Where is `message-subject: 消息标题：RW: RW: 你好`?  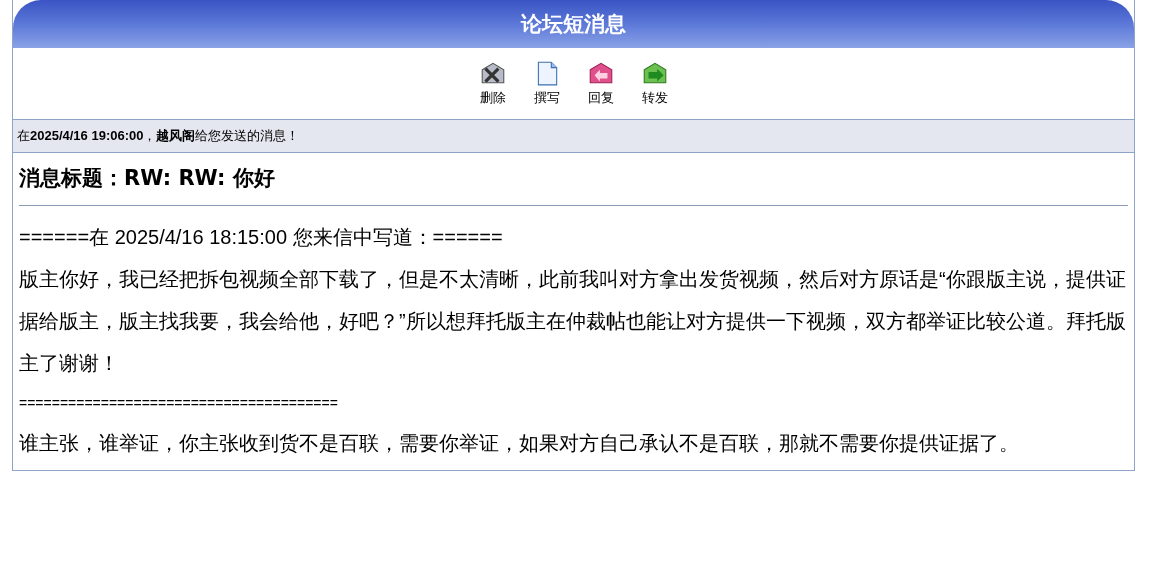
message-subject: 消息标题：RW: RW: 你好 is located at coordinates (147, 178).